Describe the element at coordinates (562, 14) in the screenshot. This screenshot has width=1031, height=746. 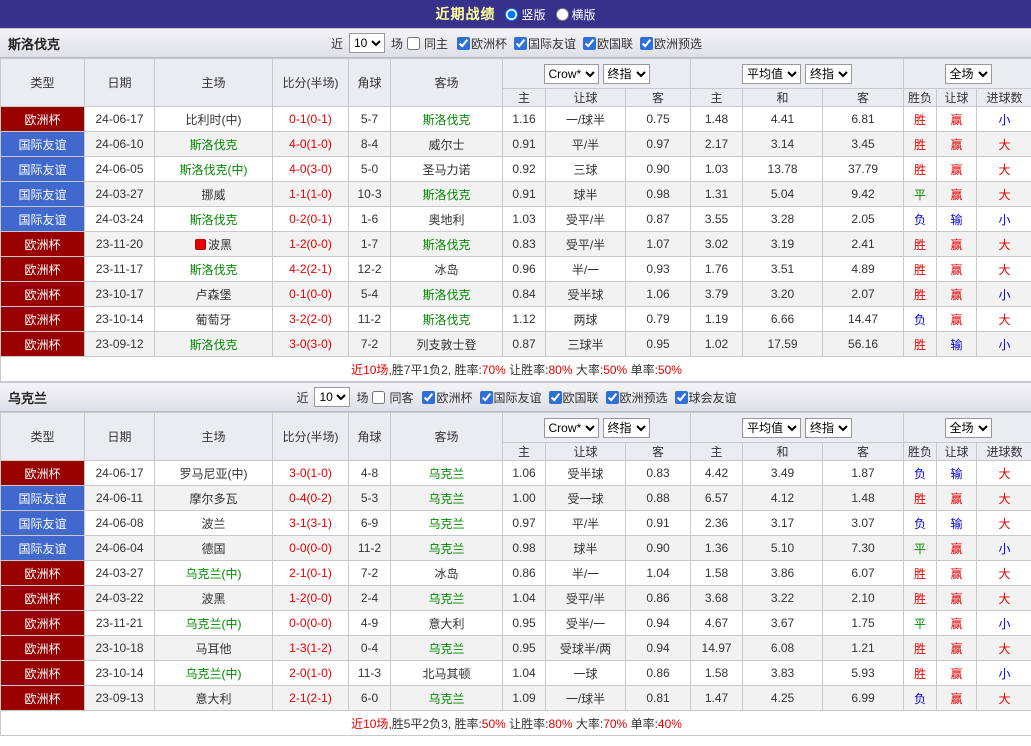
I see `horizontal-layout-radio` at that location.